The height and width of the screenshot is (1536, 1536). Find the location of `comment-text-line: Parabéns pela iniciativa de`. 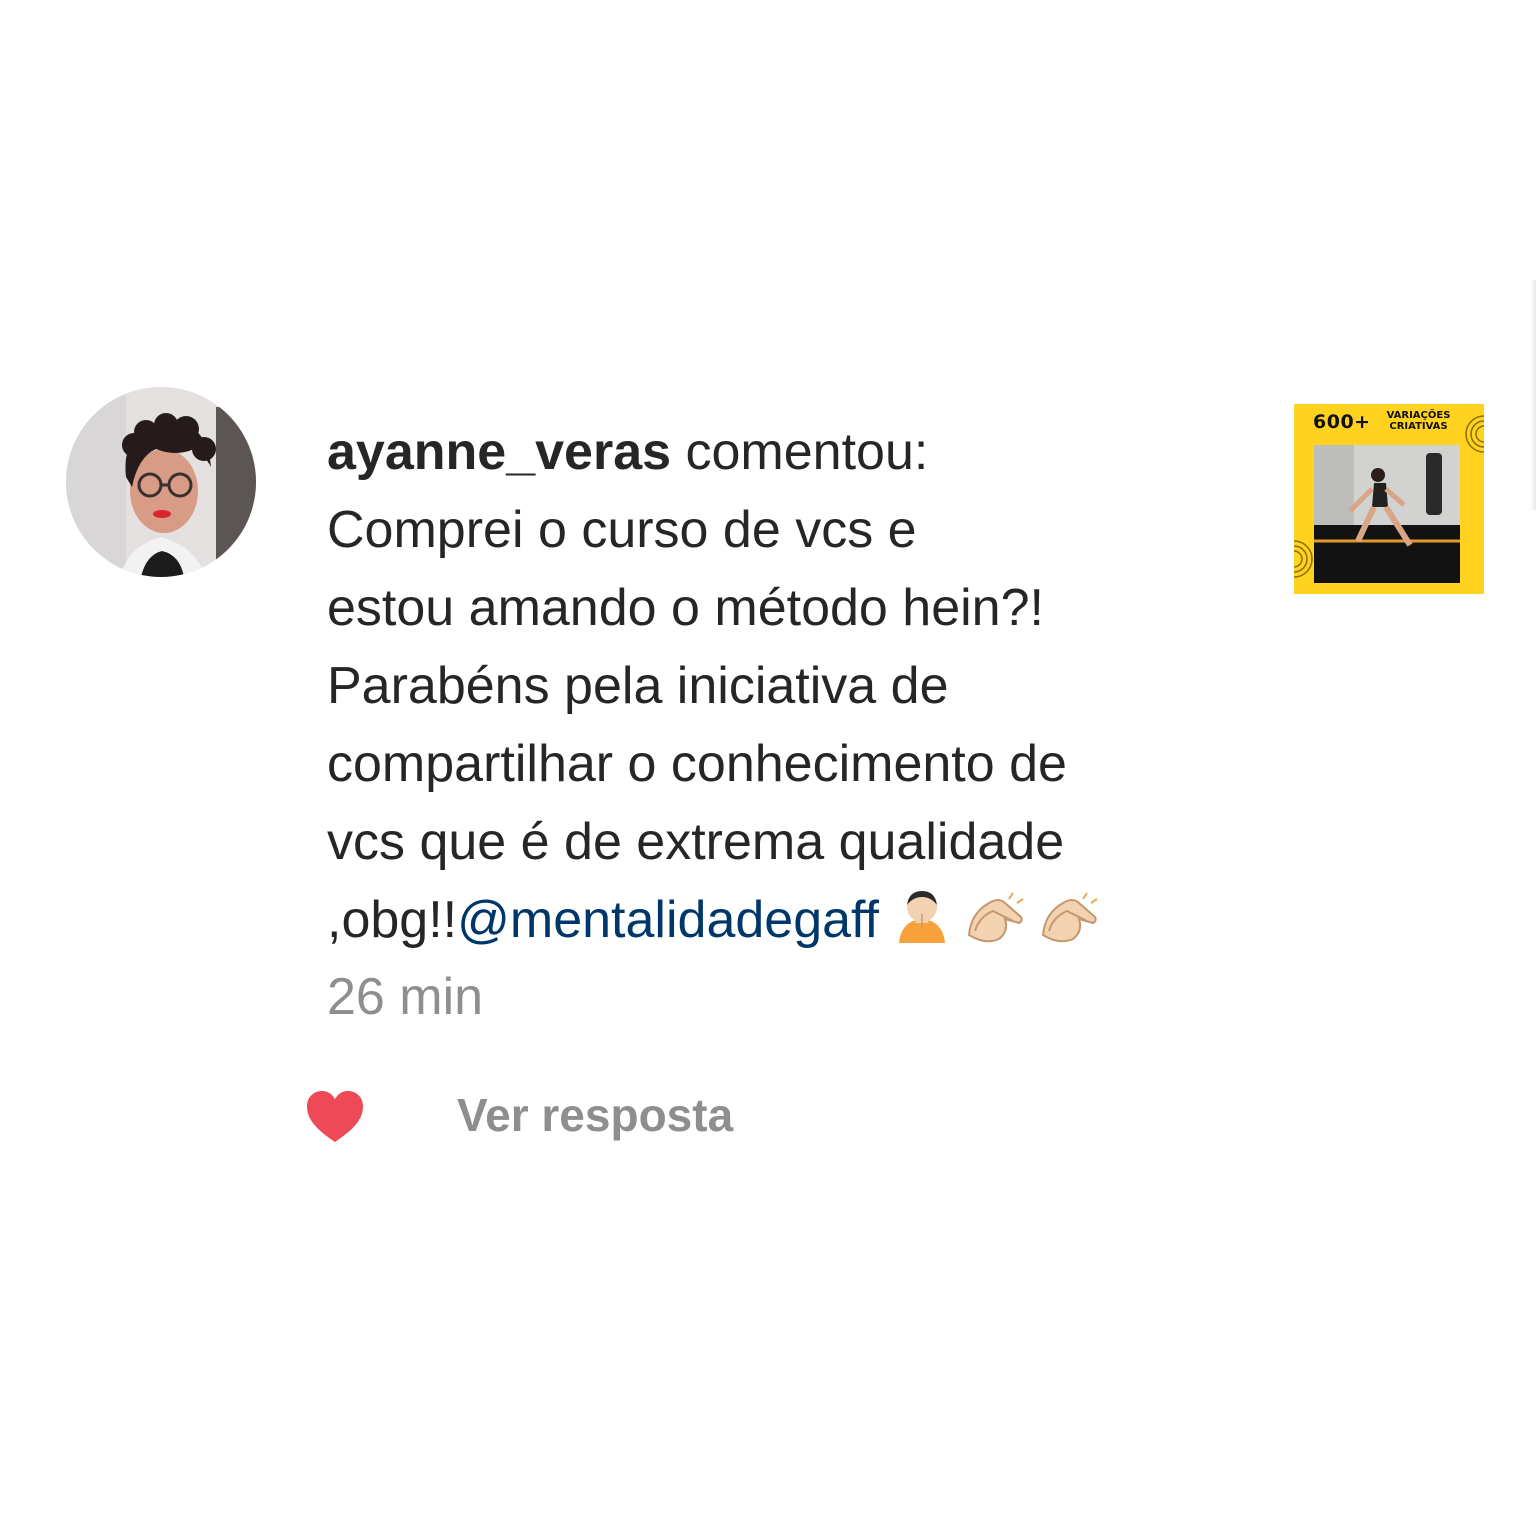

comment-text-line: Parabéns pela iniciativa de is located at coordinates (638, 686).